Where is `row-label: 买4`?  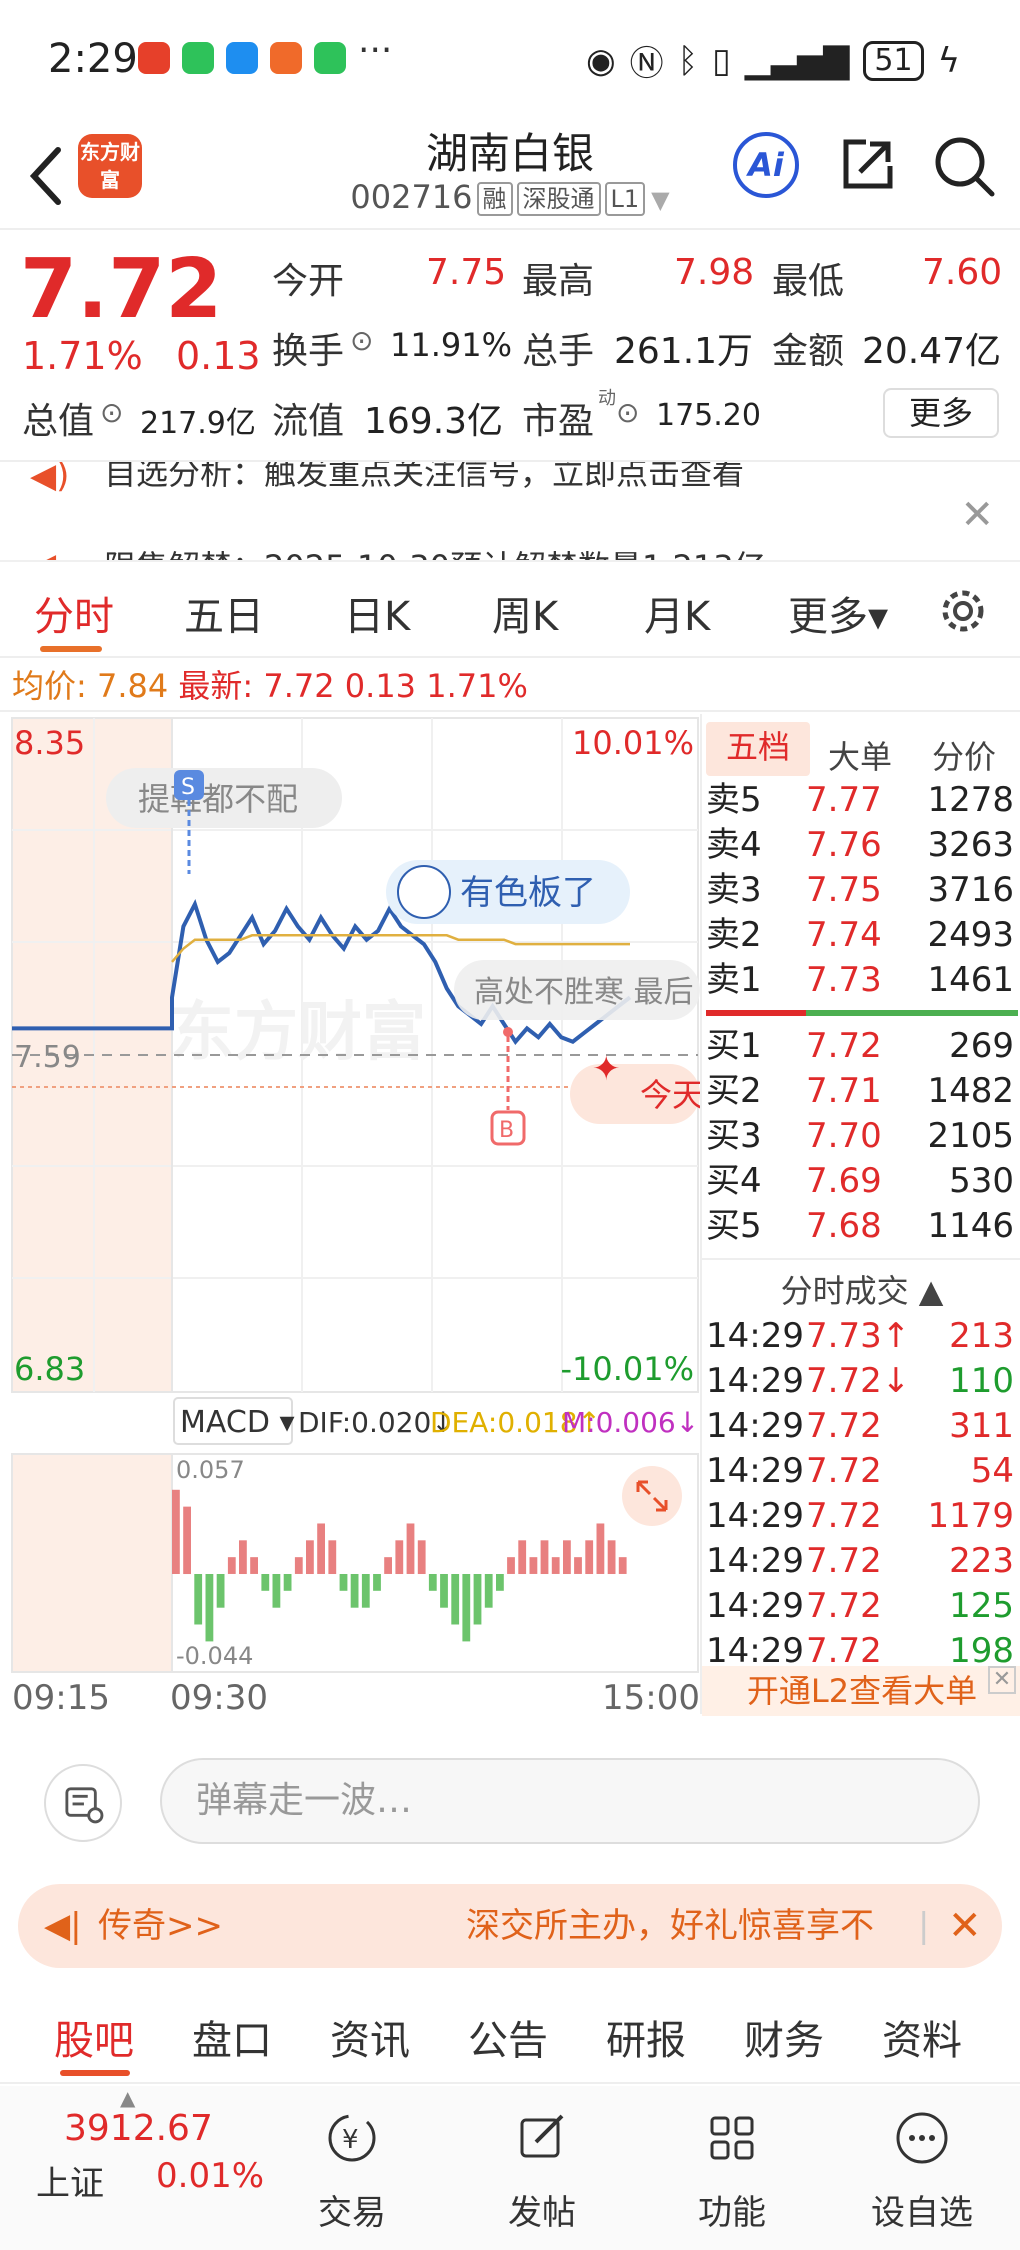
row-label: 买4 is located at coordinates (734, 1181).